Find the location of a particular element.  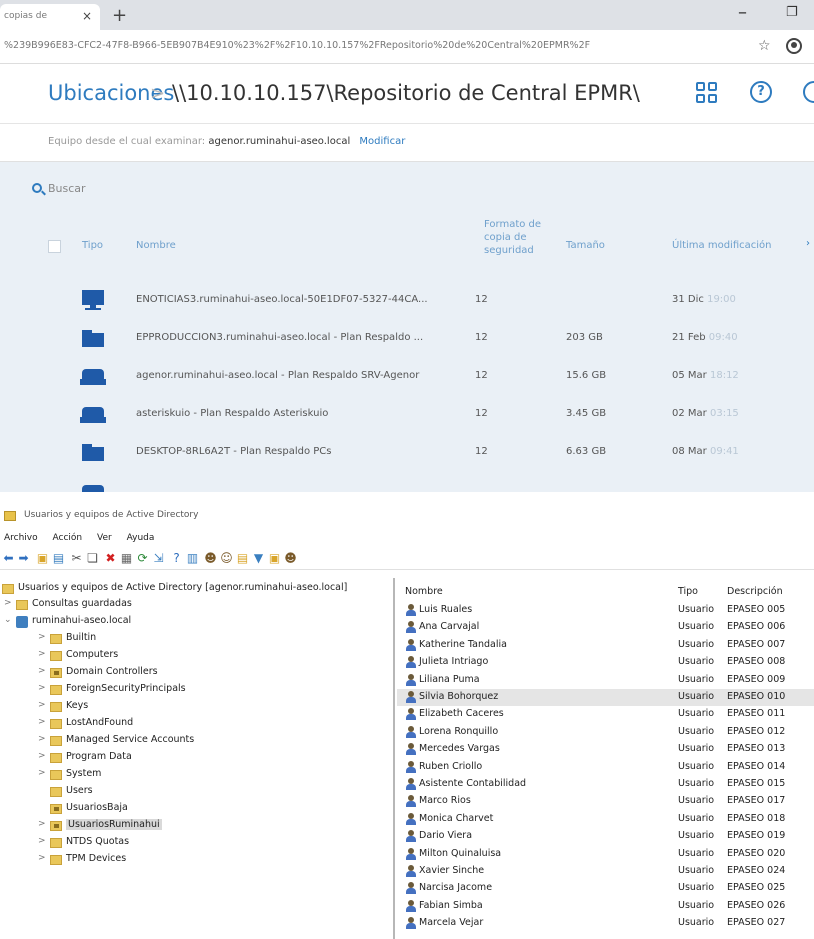

browser-tab: copias de × is located at coordinates (50, 17).